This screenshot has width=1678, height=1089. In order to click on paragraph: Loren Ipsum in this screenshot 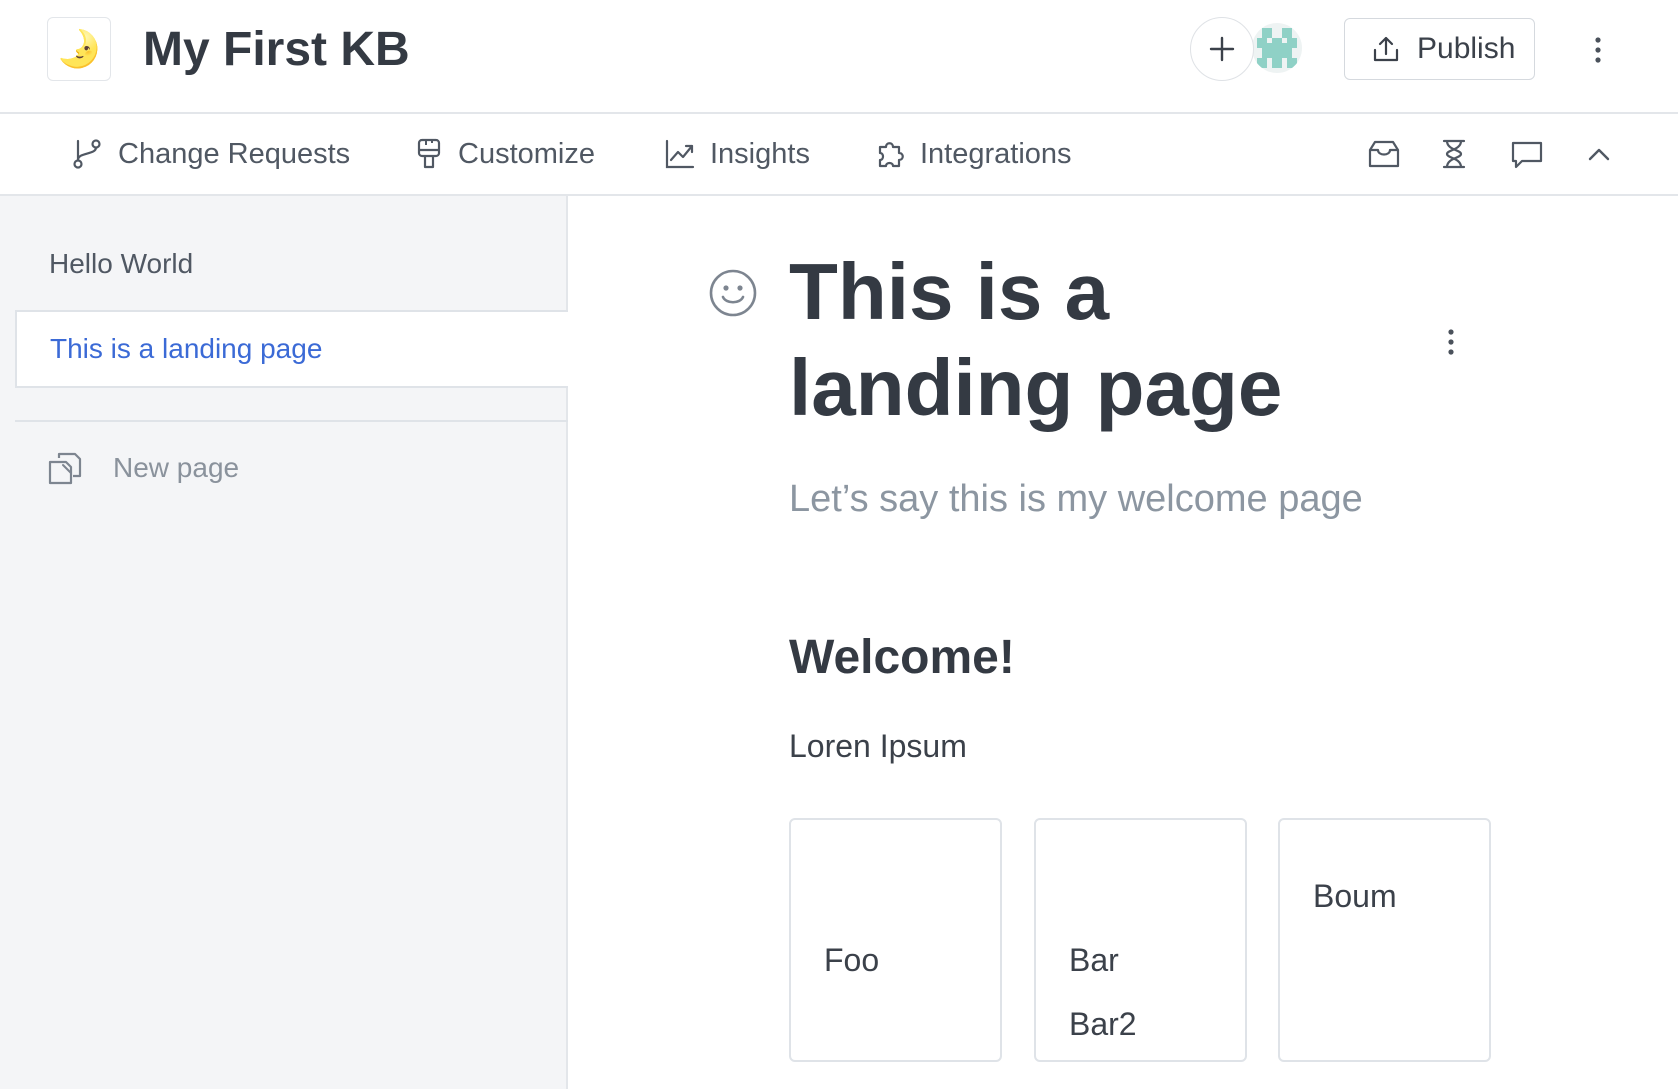, I will do `click(878, 746)`.